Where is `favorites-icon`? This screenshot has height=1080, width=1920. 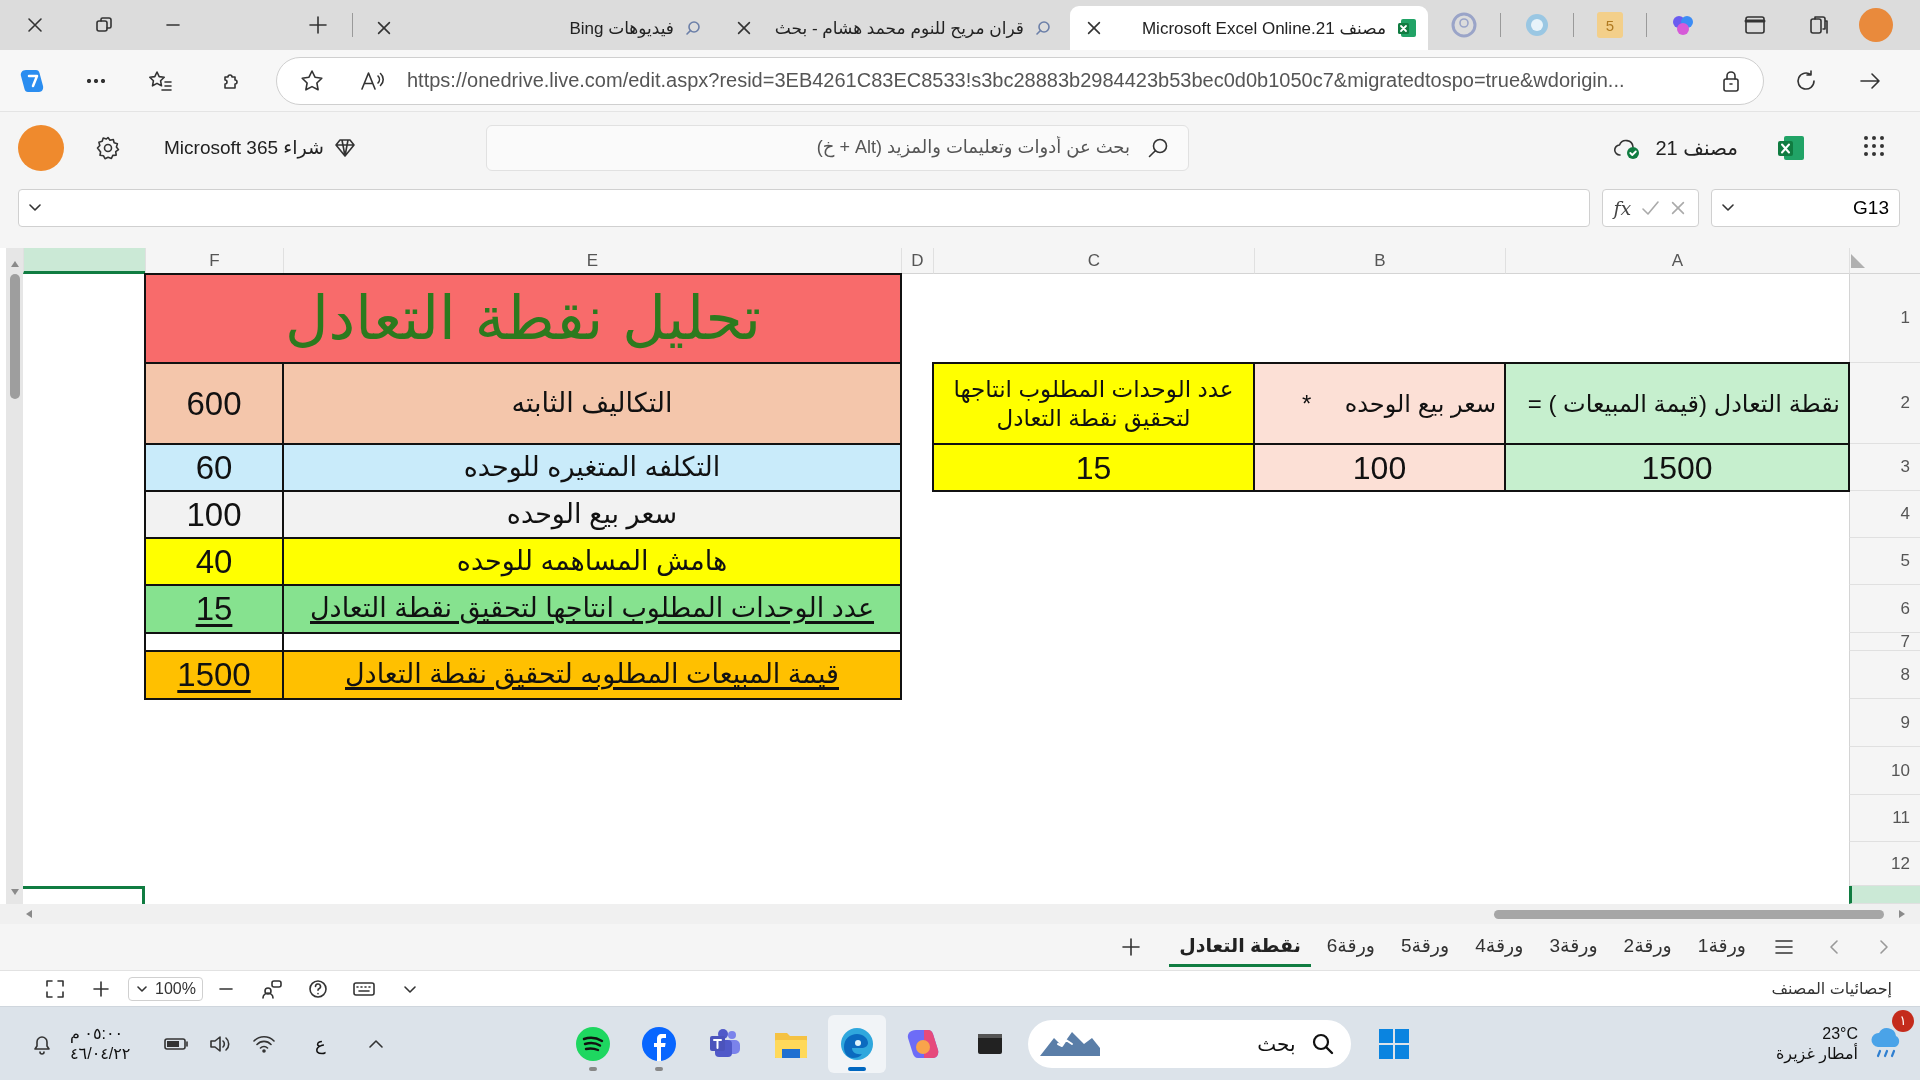
favorites-icon is located at coordinates (160, 80).